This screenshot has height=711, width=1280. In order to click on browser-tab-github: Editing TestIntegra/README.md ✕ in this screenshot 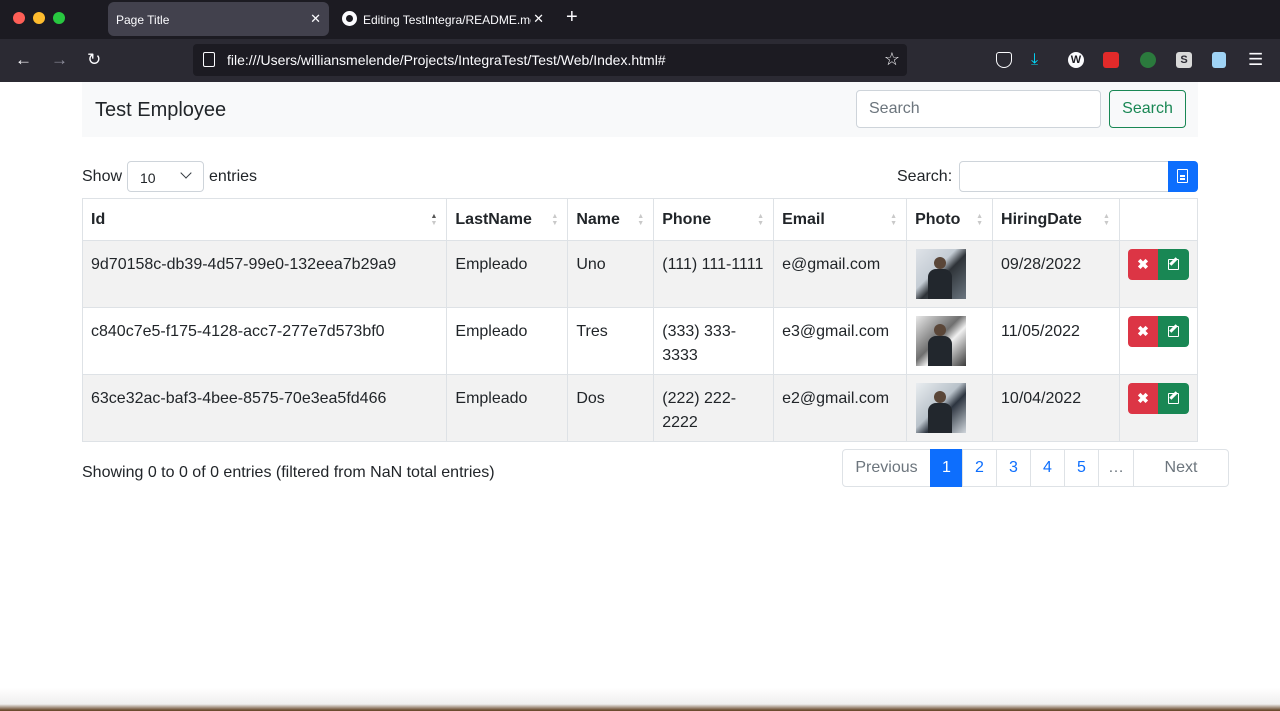, I will do `click(444, 19)`.